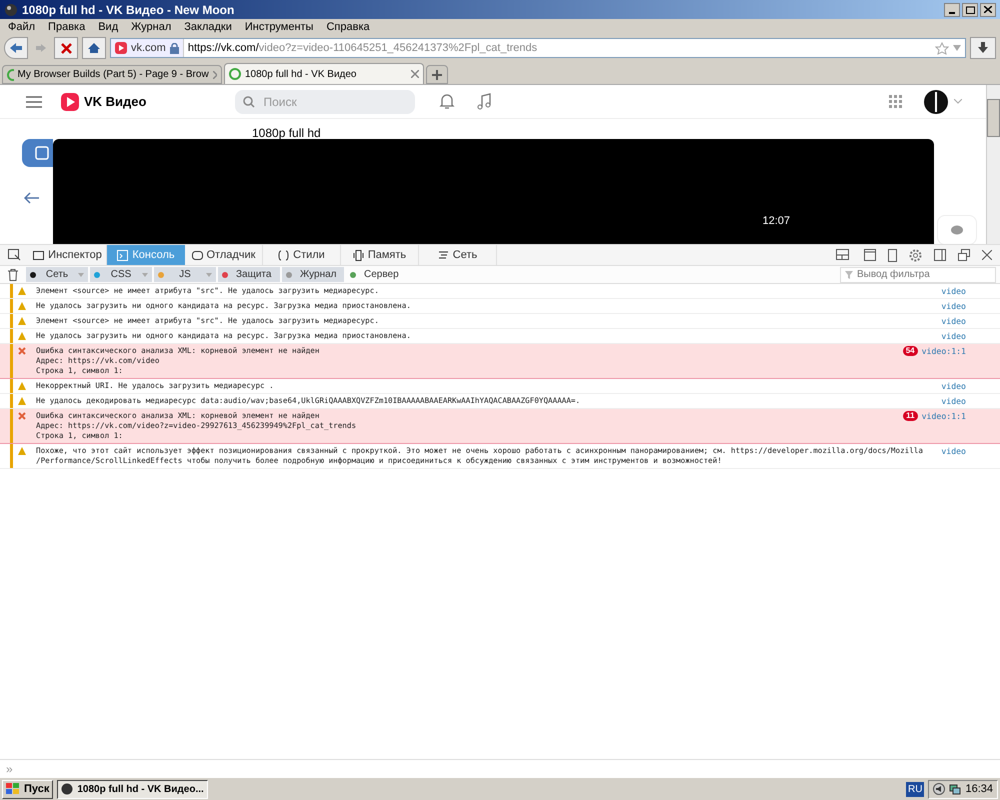 This screenshot has width=1000, height=800. I want to click on menu-item: Закладки, so click(208, 27).